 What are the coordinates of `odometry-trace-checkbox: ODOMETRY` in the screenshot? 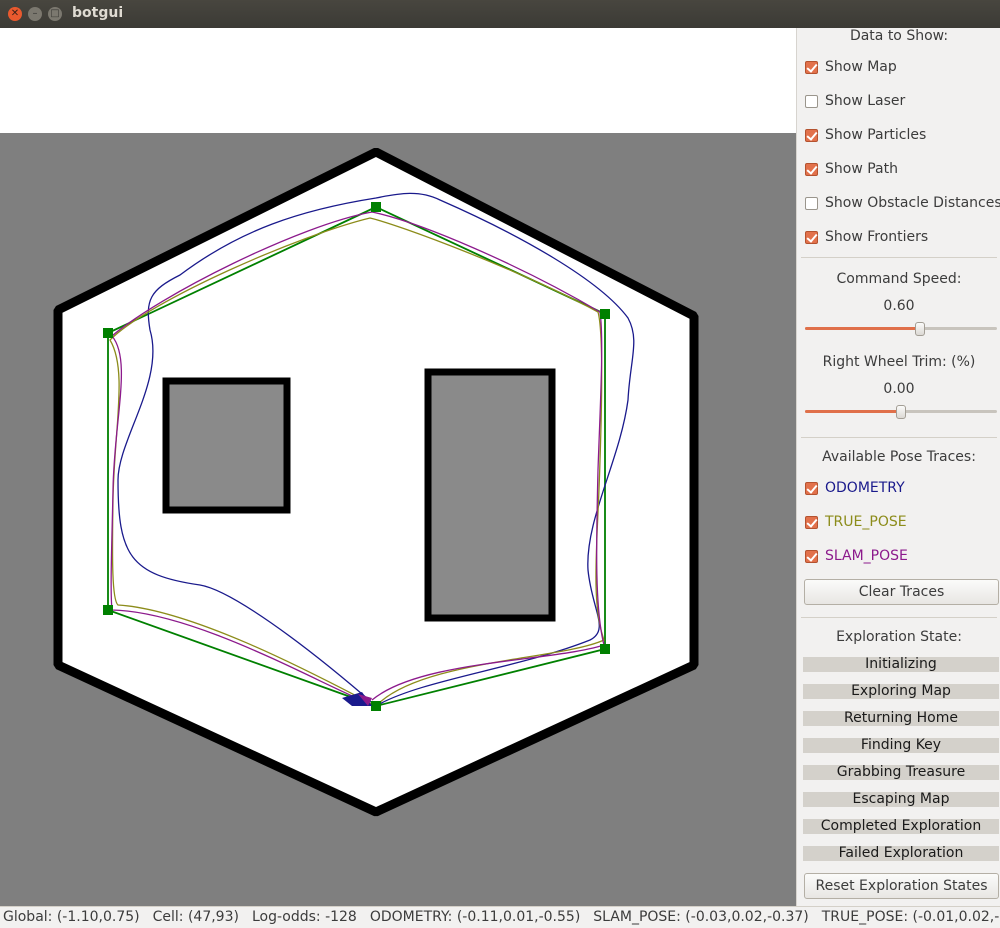 It's located at (855, 488).